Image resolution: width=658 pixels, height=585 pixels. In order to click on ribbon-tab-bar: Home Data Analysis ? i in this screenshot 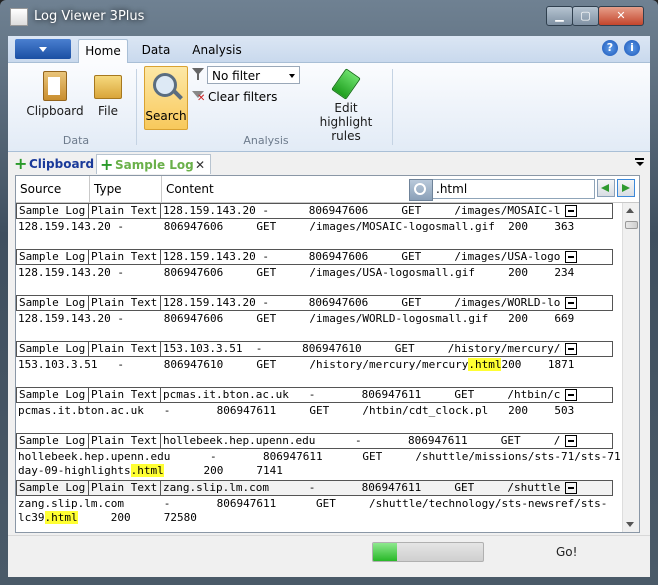, I will do `click(329, 49)`.